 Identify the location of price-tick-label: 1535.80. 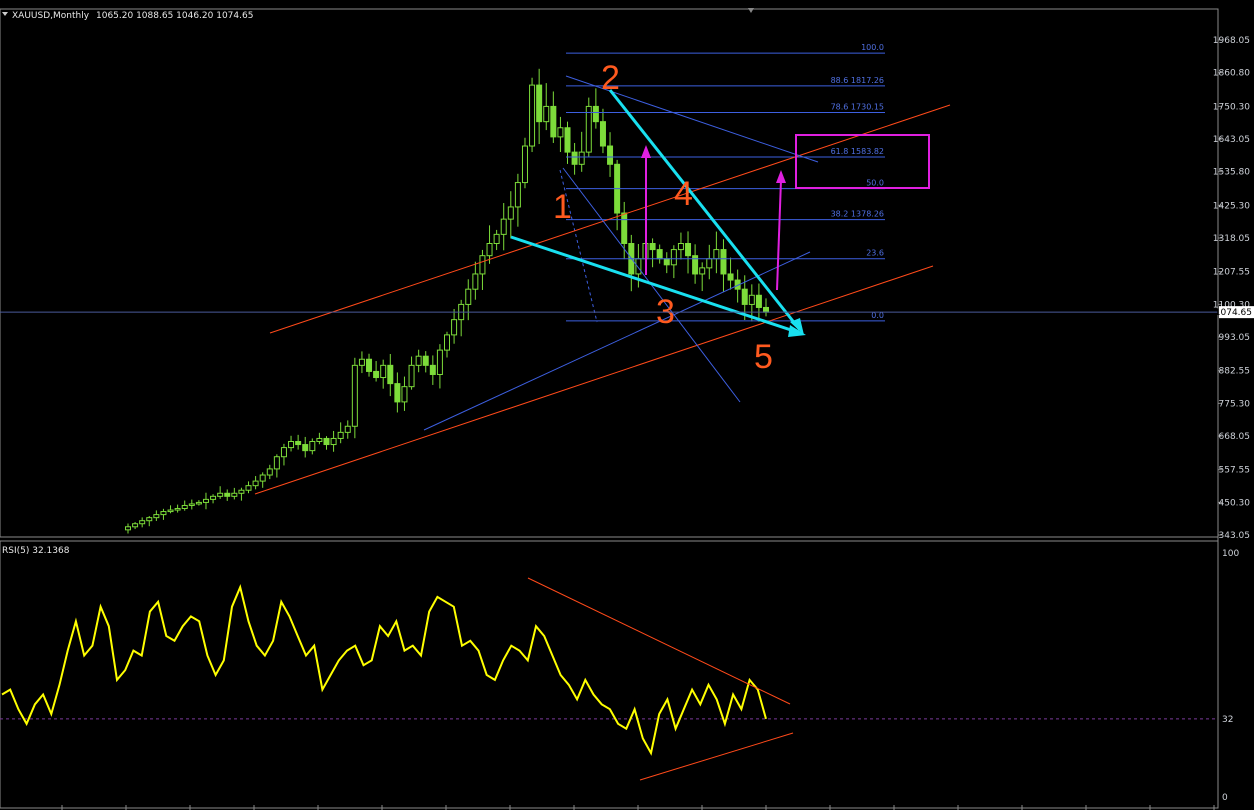
(1231, 173).